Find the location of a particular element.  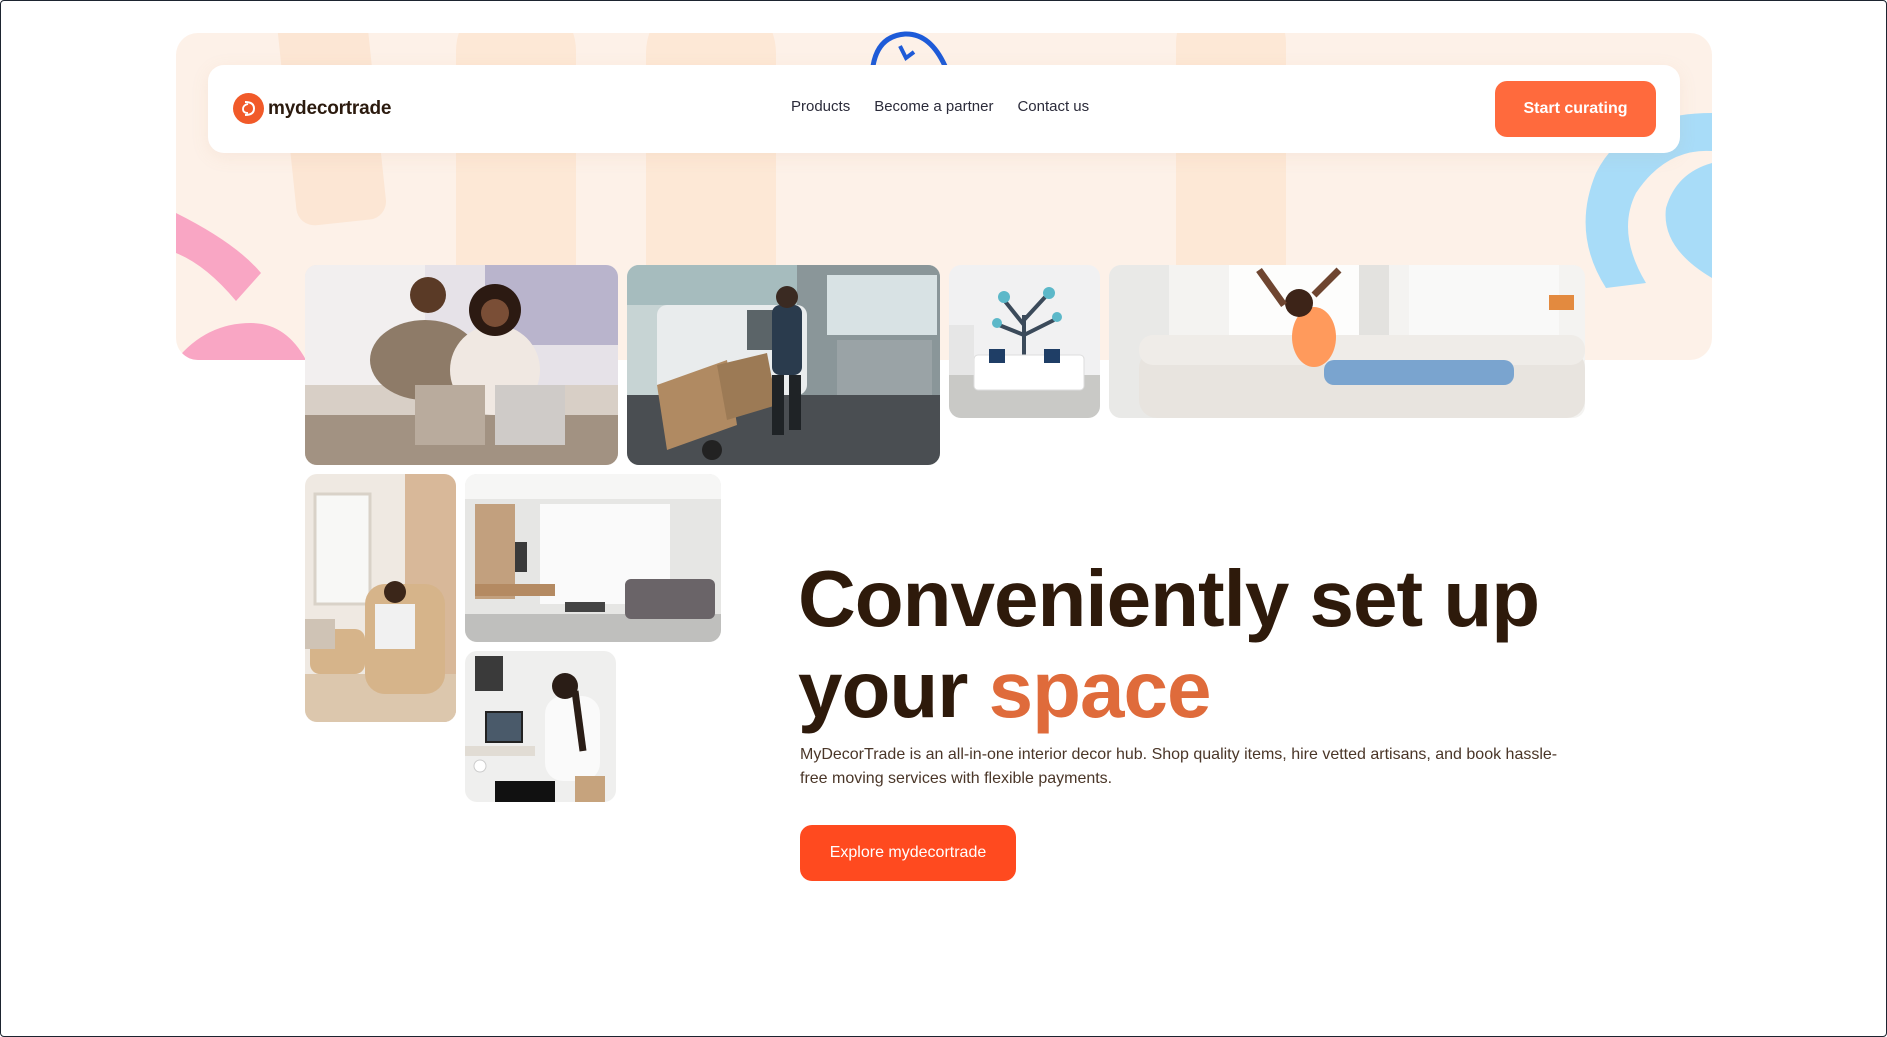

modern-living-room-photo is located at coordinates (593, 558).